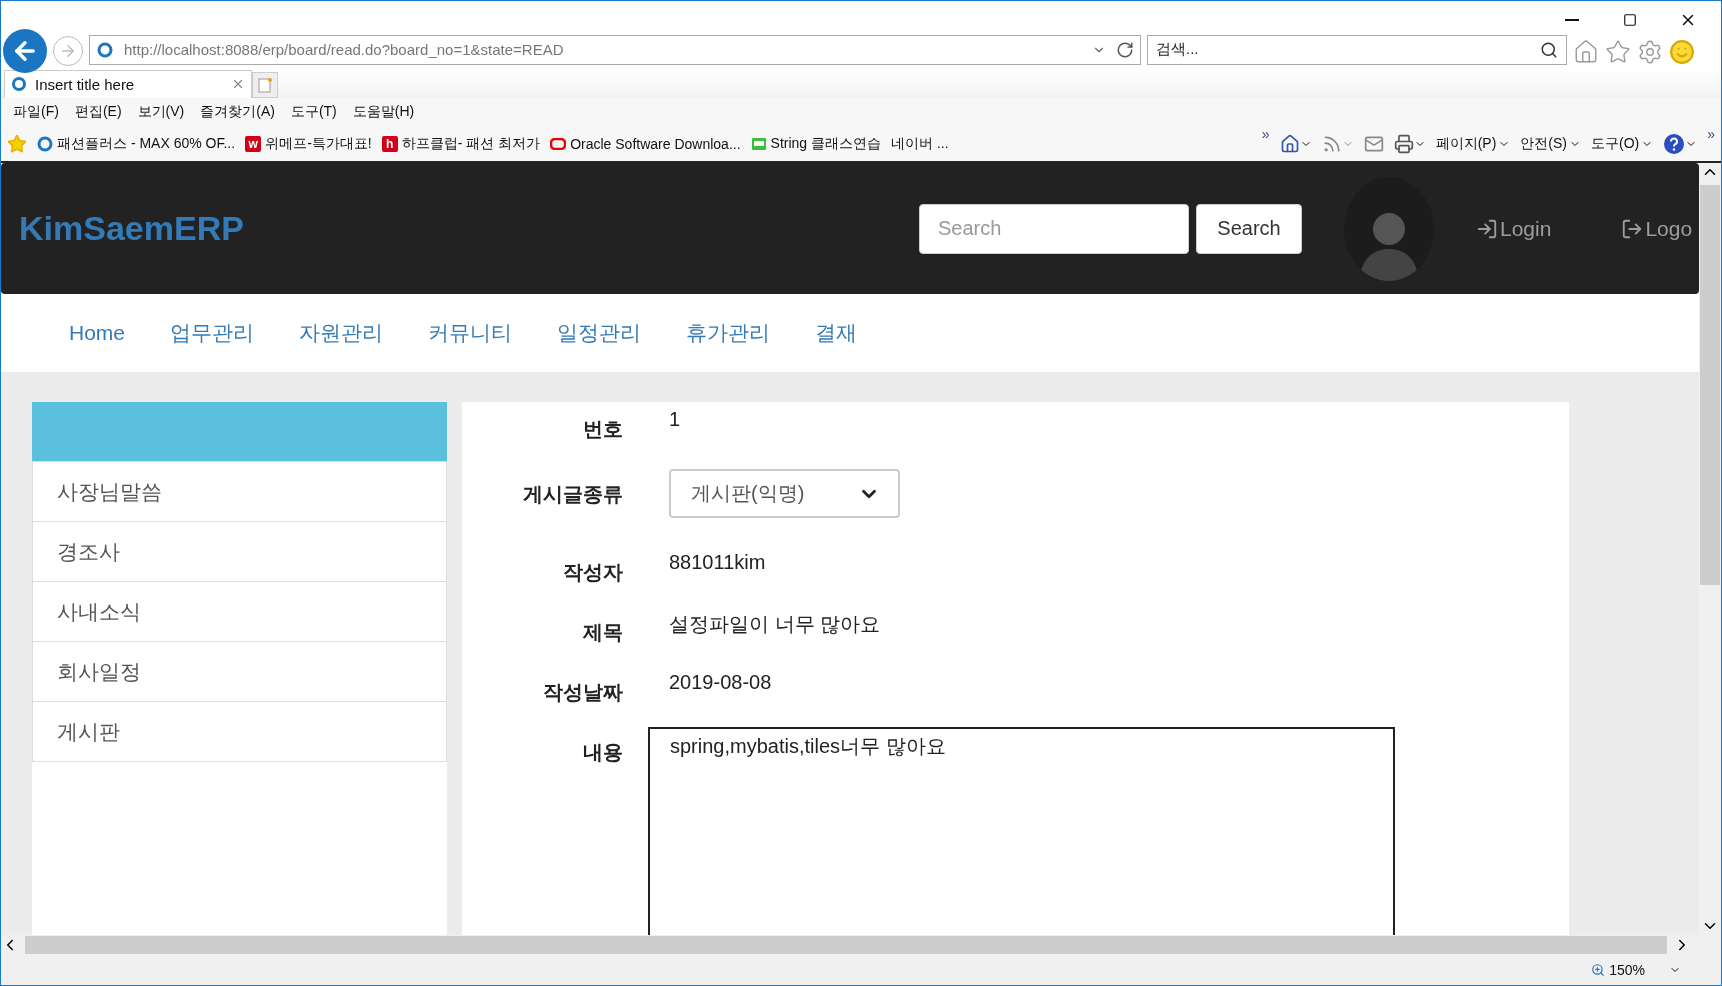 The height and width of the screenshot is (986, 1722). I want to click on menu-item: 파일(F), so click(36, 111).